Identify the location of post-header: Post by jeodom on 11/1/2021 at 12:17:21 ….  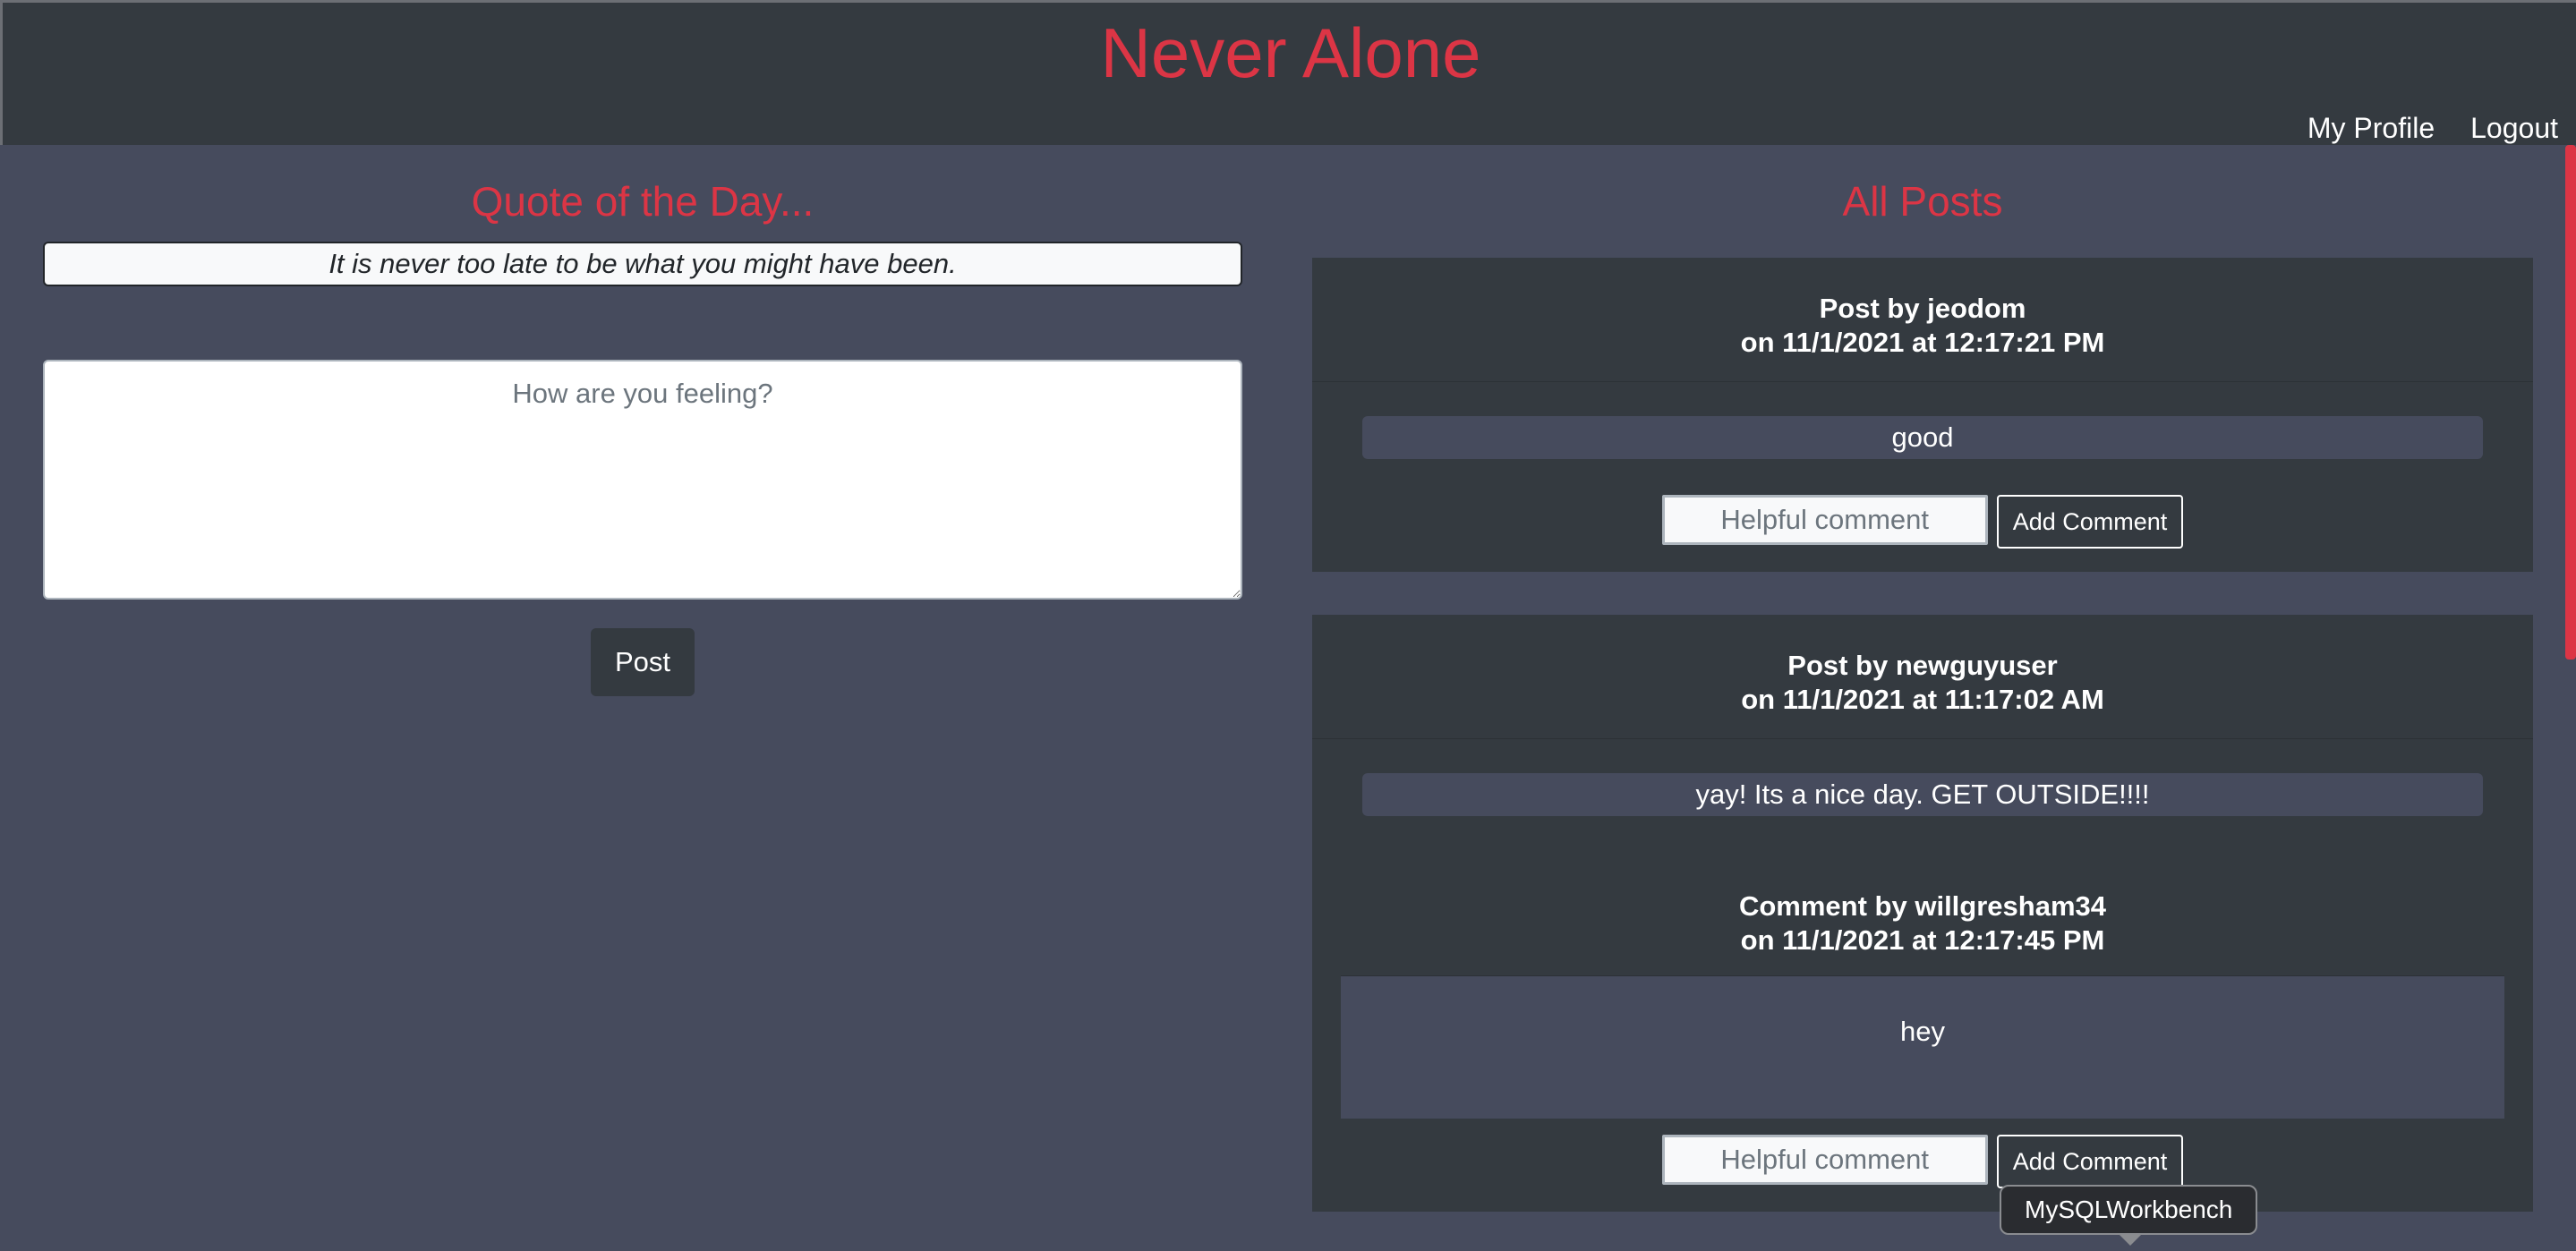
(1922, 320).